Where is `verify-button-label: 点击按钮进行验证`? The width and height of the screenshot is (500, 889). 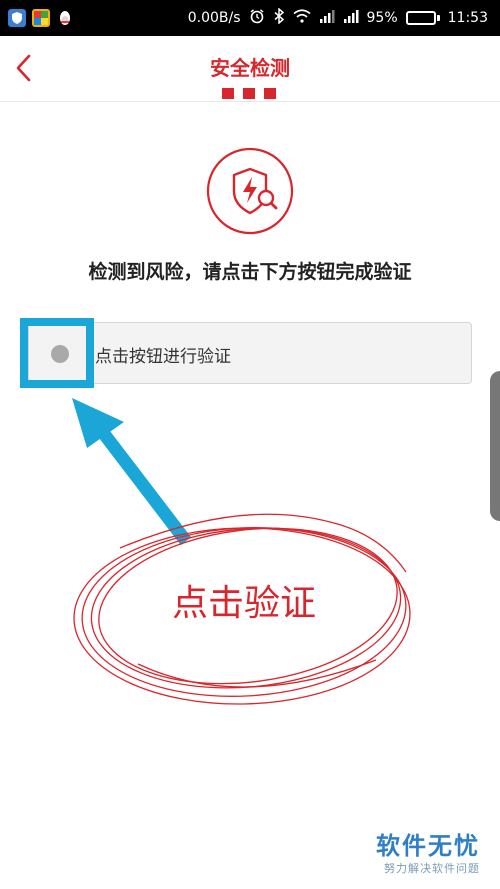 verify-button-label: 点击按钮进行验证 is located at coordinates (163, 357).